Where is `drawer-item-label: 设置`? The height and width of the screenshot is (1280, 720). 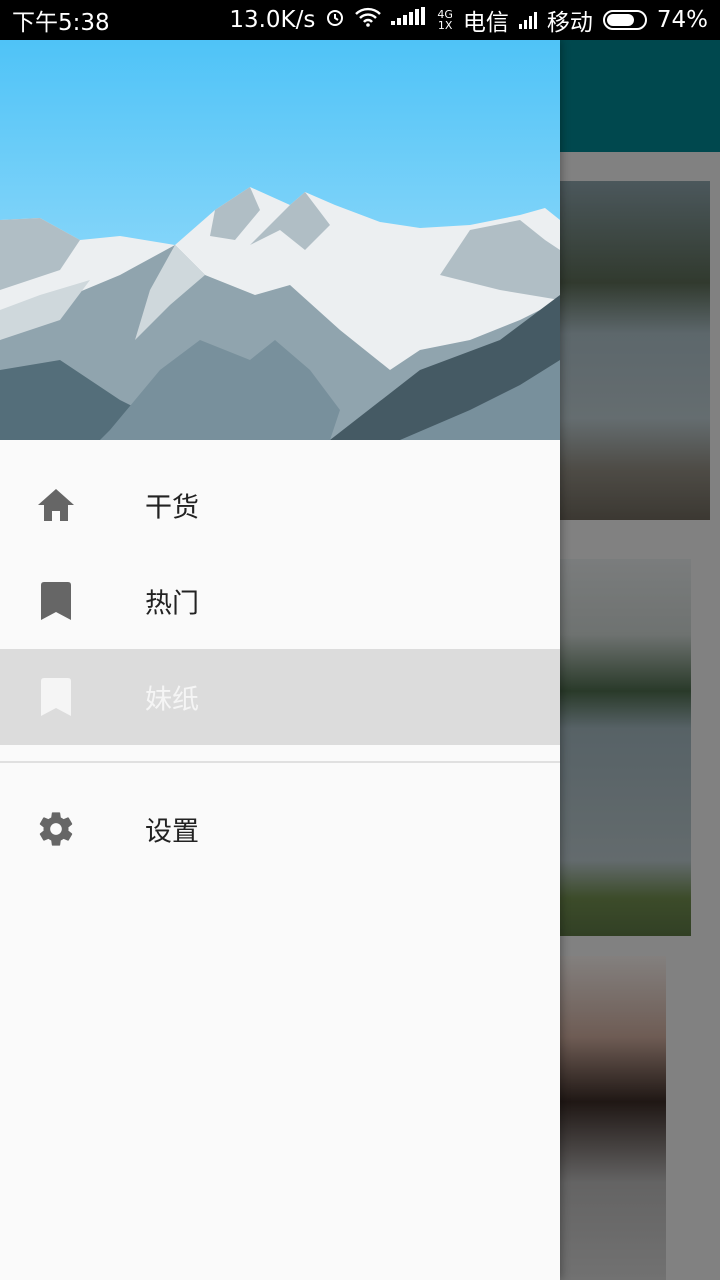 drawer-item-label: 设置 is located at coordinates (172, 832).